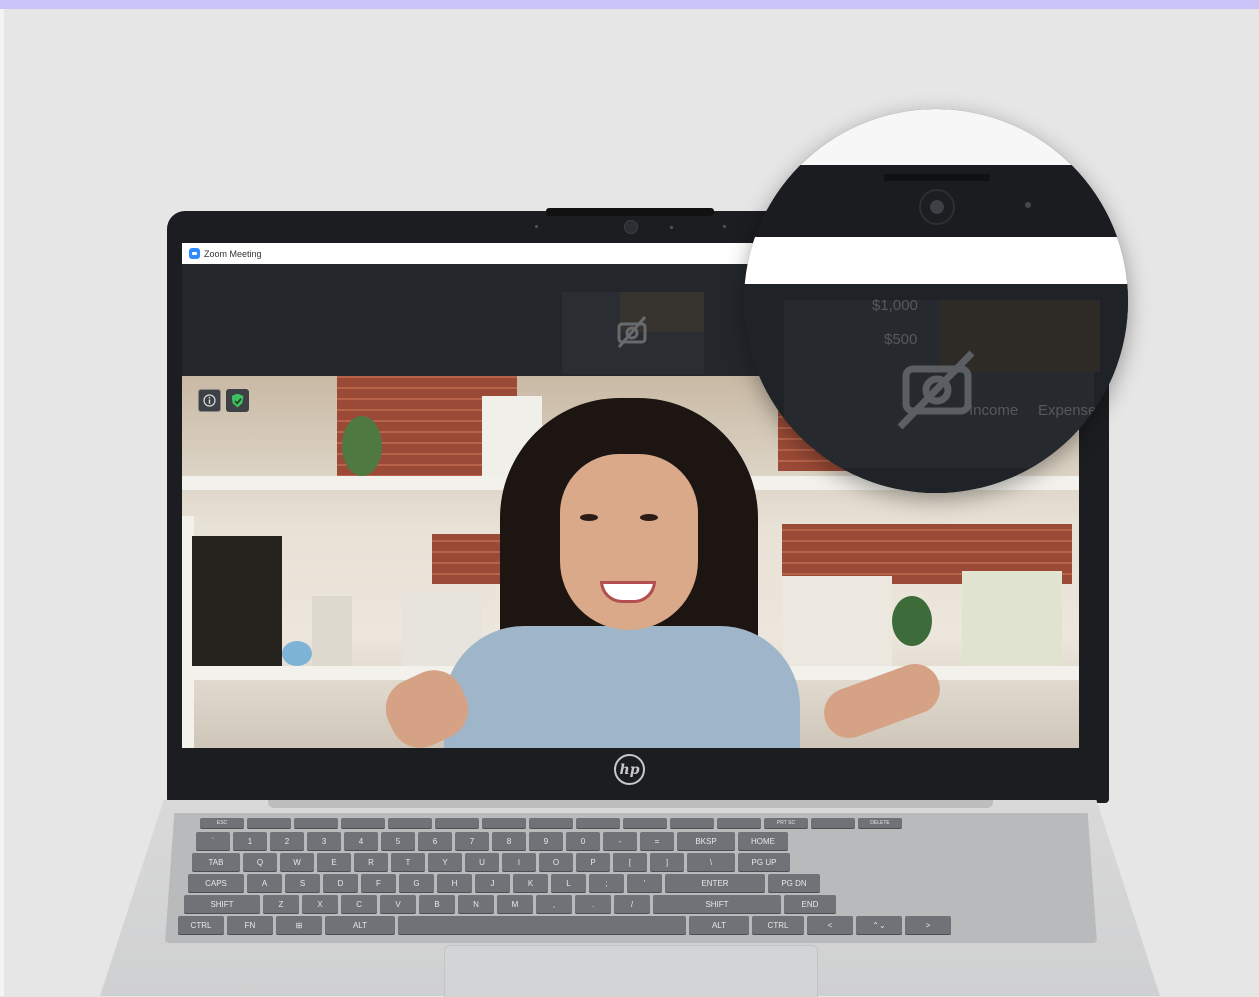  I want to click on key: 4, so click(361, 841).